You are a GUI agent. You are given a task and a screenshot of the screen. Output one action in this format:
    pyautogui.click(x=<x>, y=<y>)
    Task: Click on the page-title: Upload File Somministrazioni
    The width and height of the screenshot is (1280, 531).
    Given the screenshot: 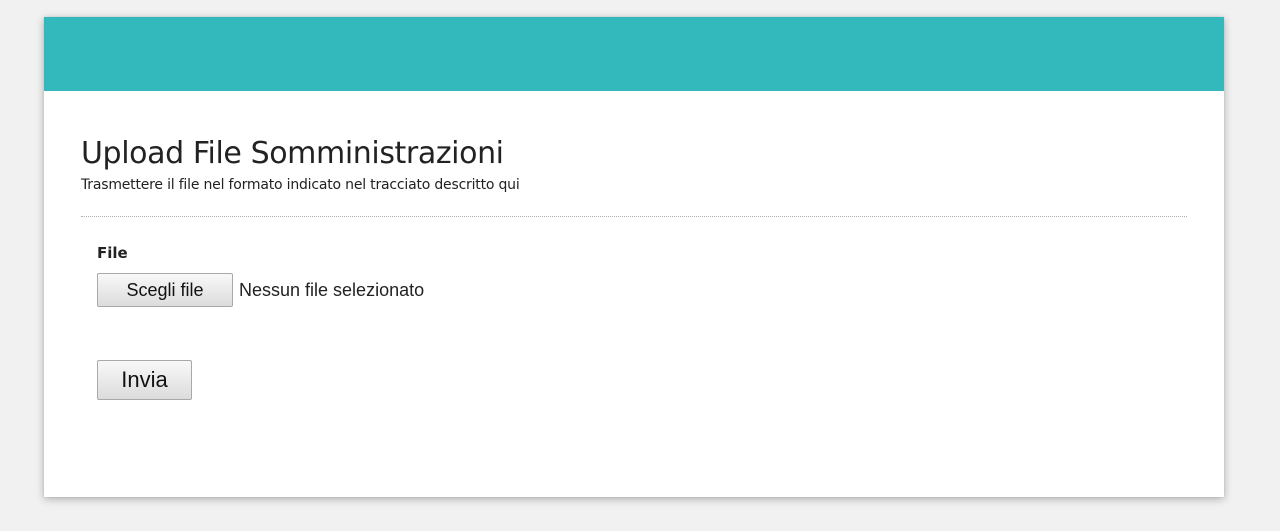 What is the action you would take?
    pyautogui.click(x=292, y=153)
    